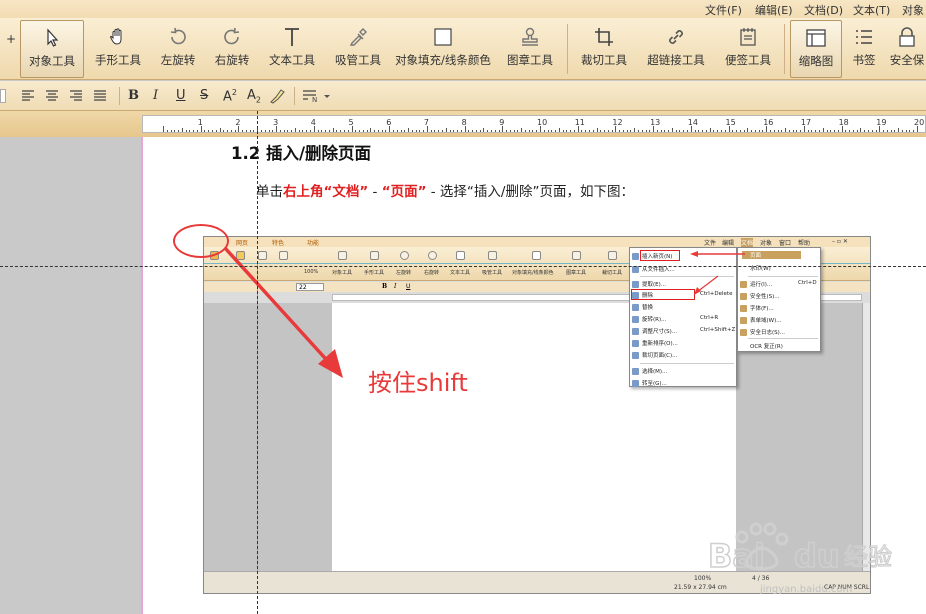  What do you see at coordinates (604, 49) in the screenshot?
I see `crop-tool-button: 裁切工具` at bounding box center [604, 49].